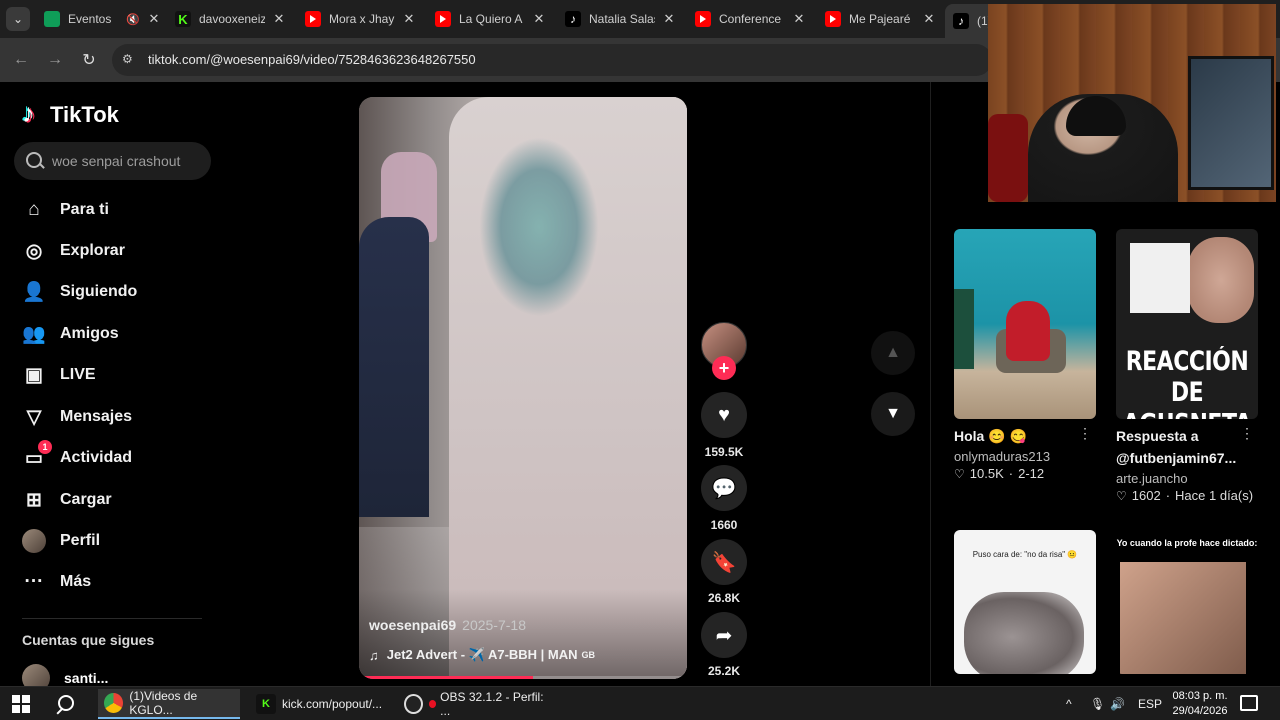  Describe the element at coordinates (1187, 478) in the screenshot. I see `video-user: arte.juancho` at that location.